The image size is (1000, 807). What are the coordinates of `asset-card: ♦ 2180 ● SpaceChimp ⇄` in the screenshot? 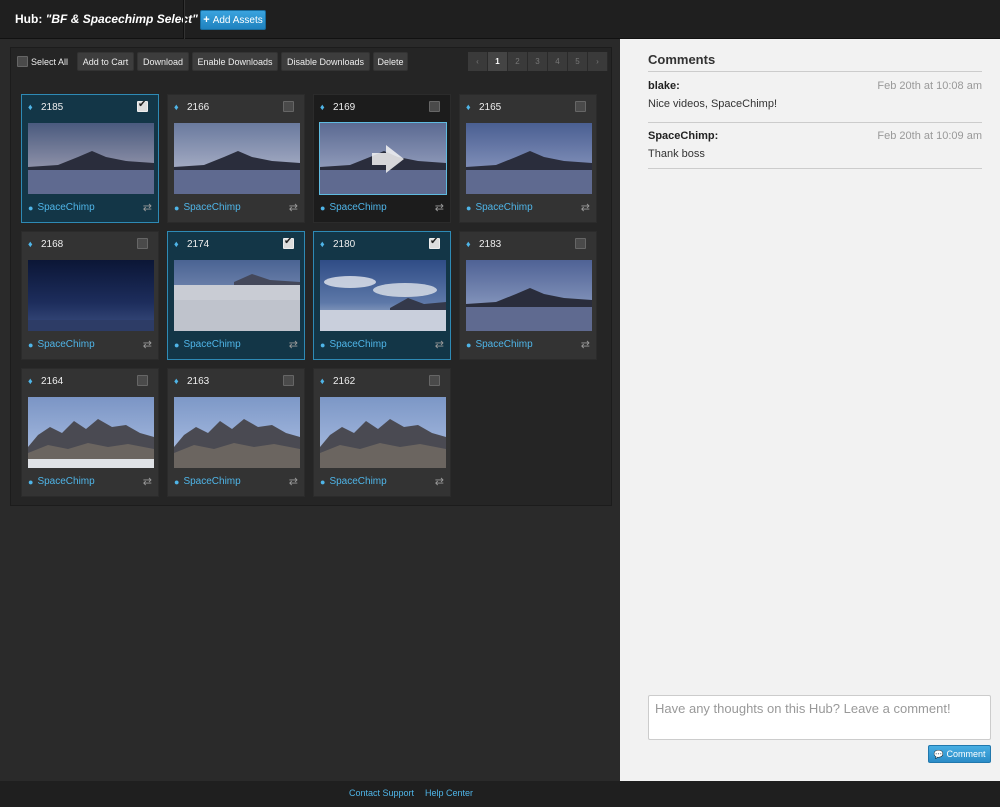 It's located at (382, 295).